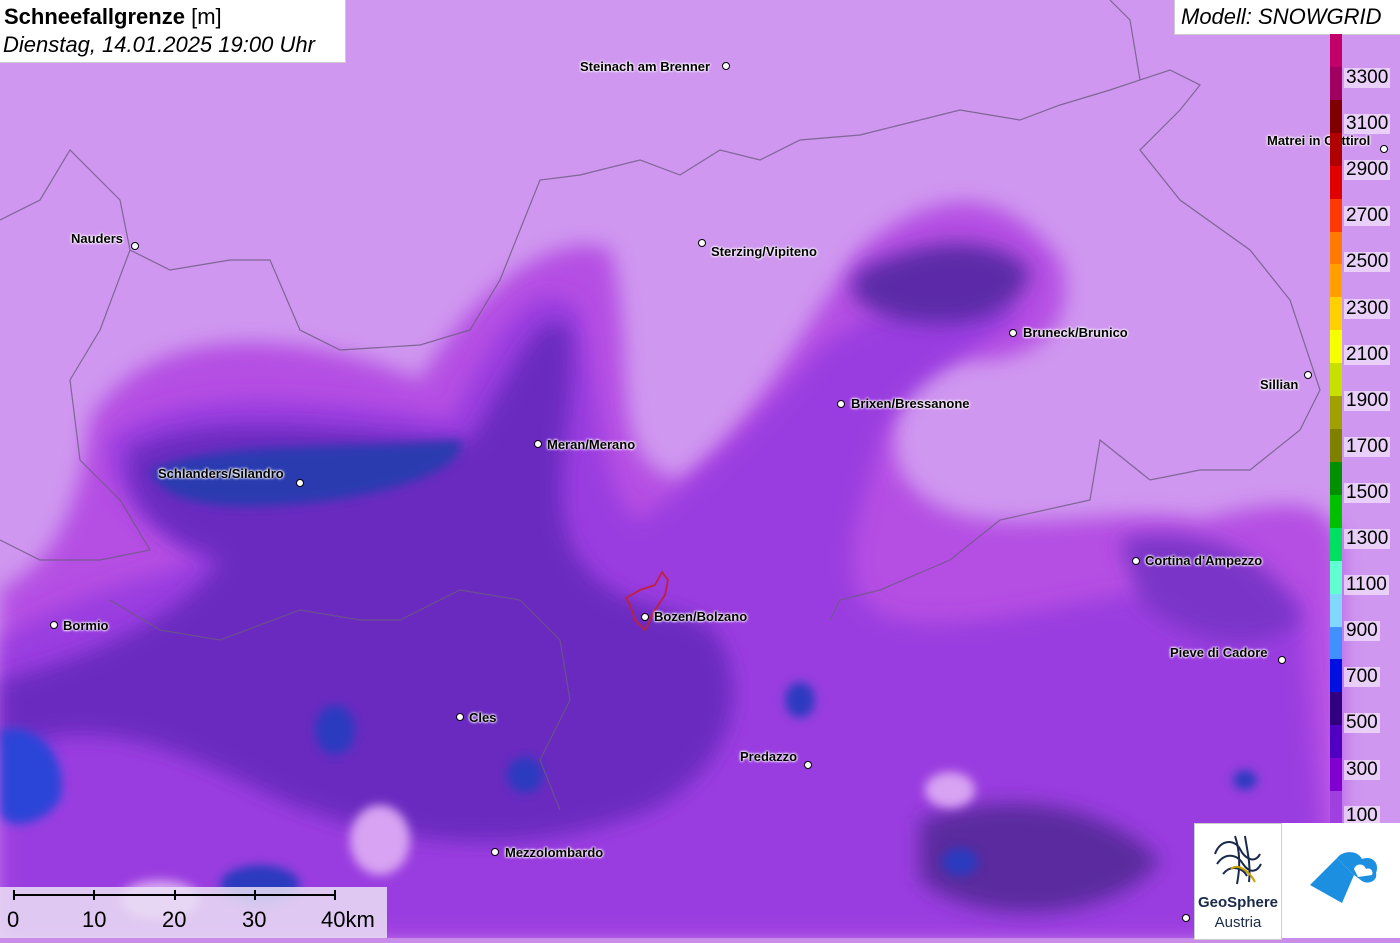  Describe the element at coordinates (1367, 170) in the screenshot. I see `legend-tick-label: 2900` at that location.